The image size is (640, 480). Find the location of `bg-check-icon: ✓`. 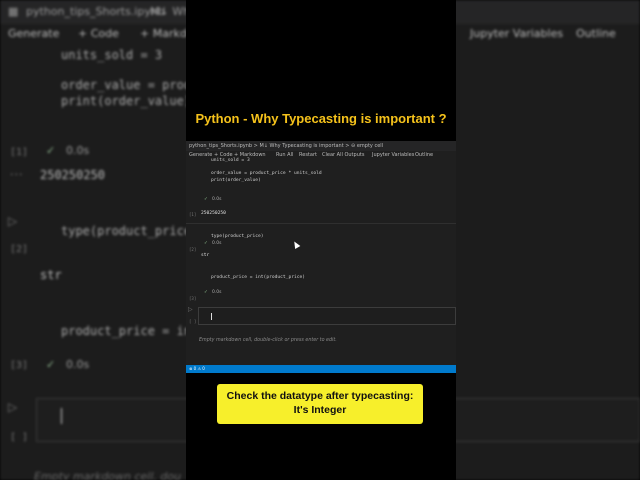

bg-check-icon: ✓ is located at coordinates (51, 150).